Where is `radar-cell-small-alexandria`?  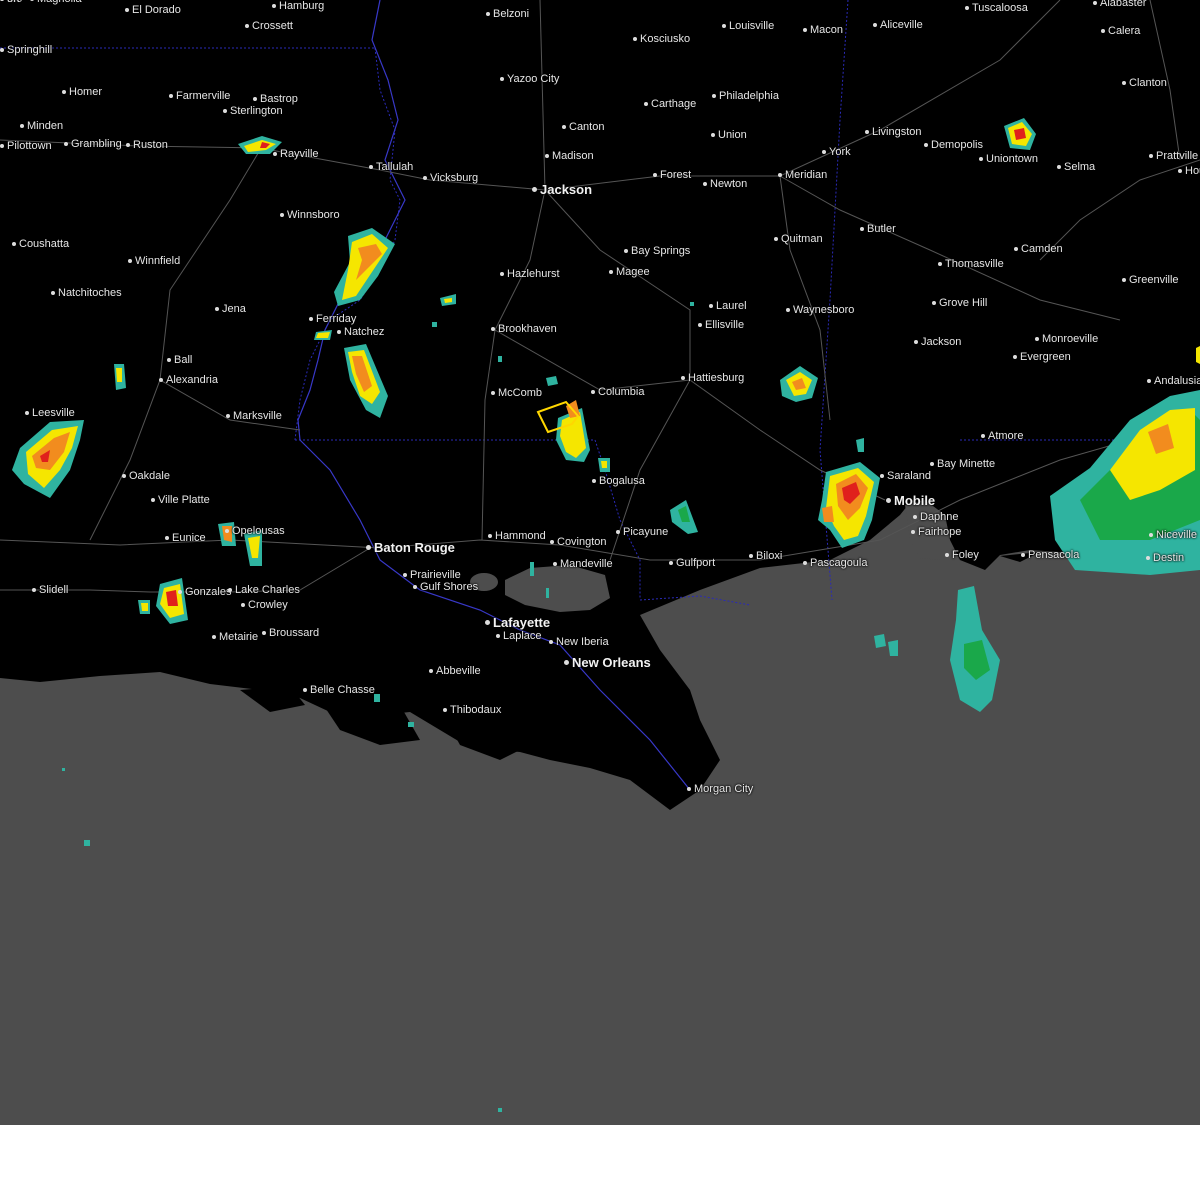 radar-cell-small-alexandria is located at coordinates (120, 377).